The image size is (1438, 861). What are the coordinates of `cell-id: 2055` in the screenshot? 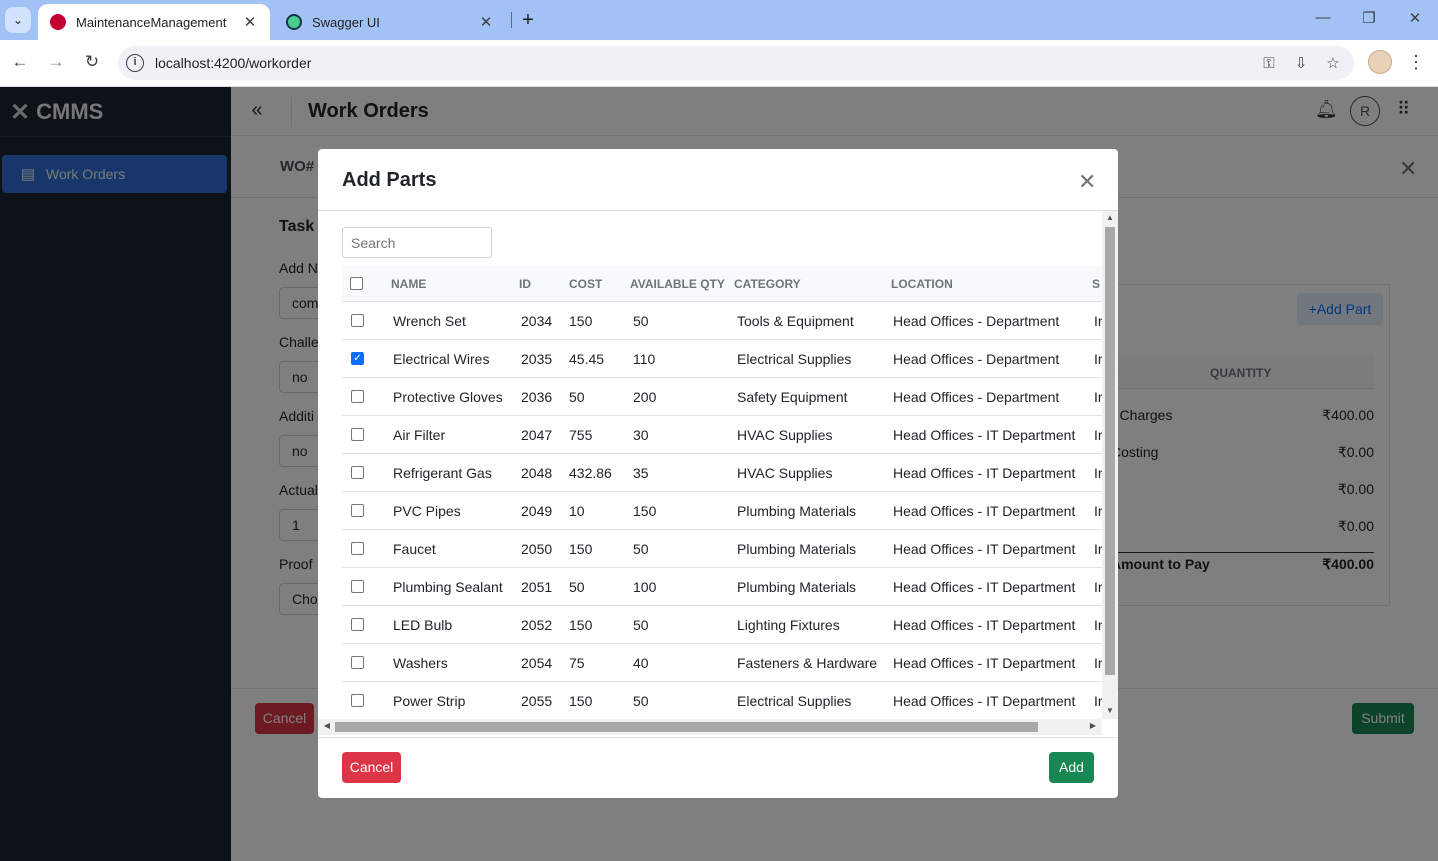 It's located at (537, 700).